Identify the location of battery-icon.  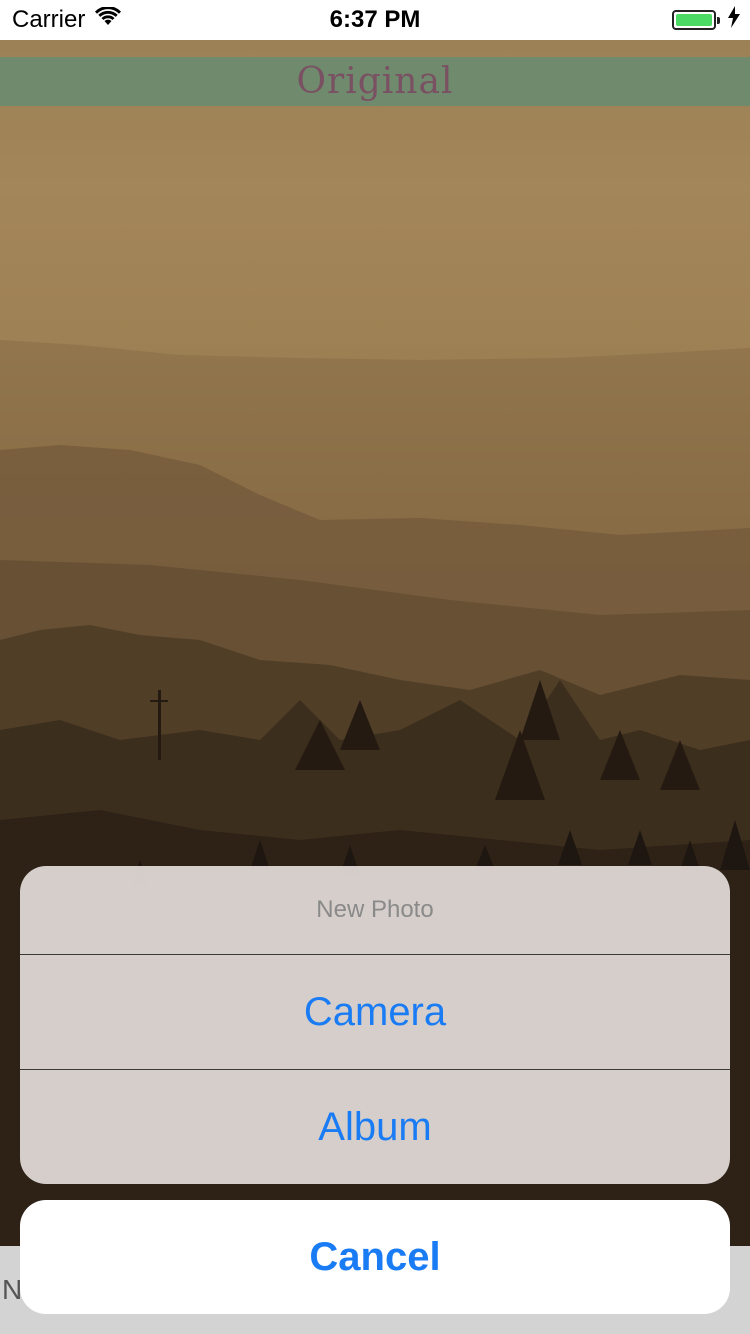
(696, 20).